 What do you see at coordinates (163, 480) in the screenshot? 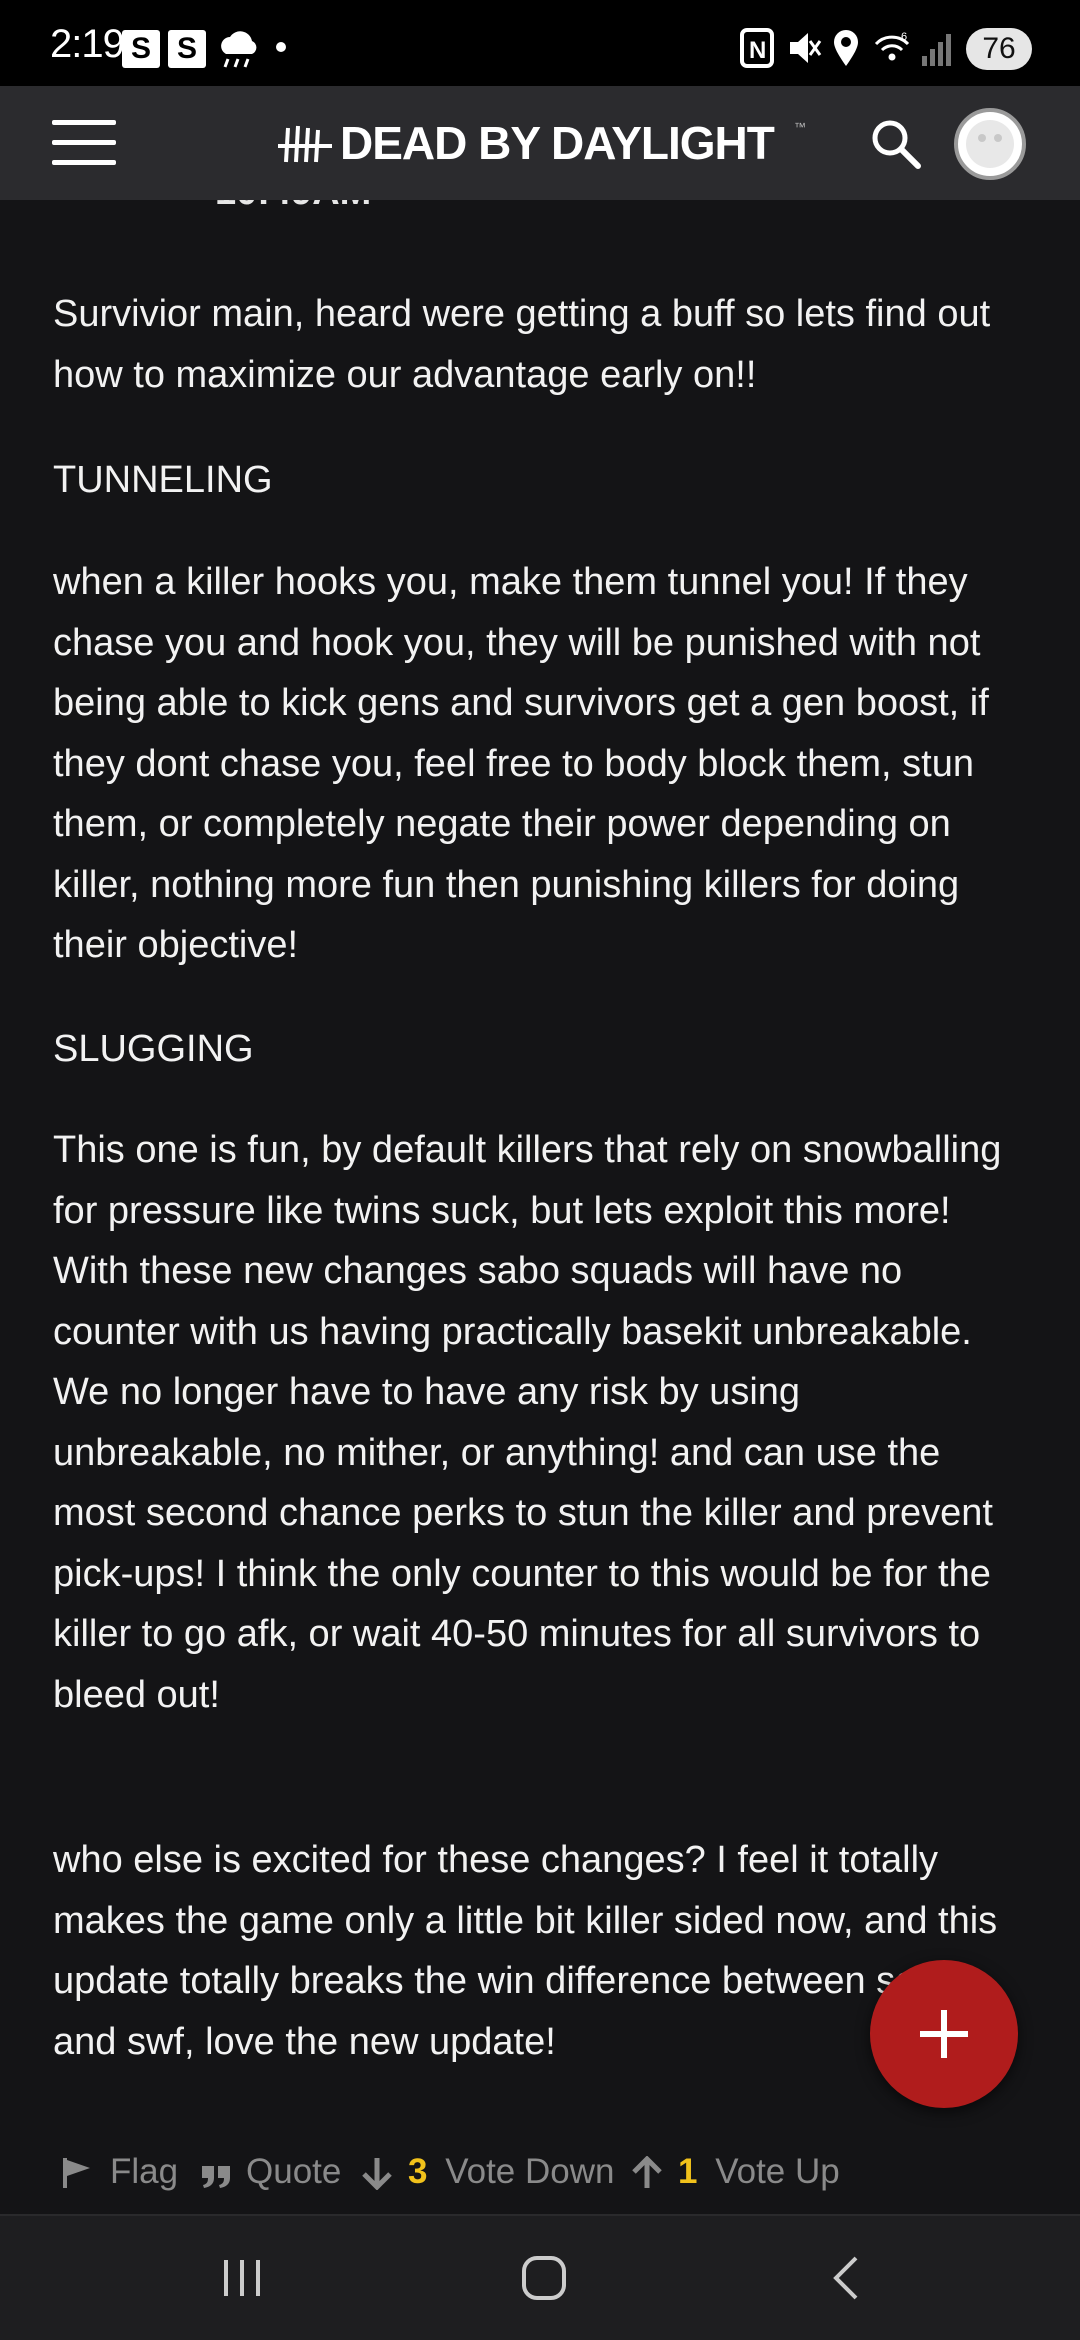
I see `post-heading-tunneling: TUNNELING` at bounding box center [163, 480].